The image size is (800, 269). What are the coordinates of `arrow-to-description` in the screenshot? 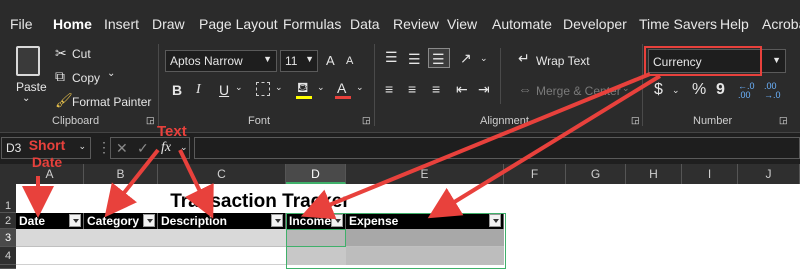 It's located at (196, 184).